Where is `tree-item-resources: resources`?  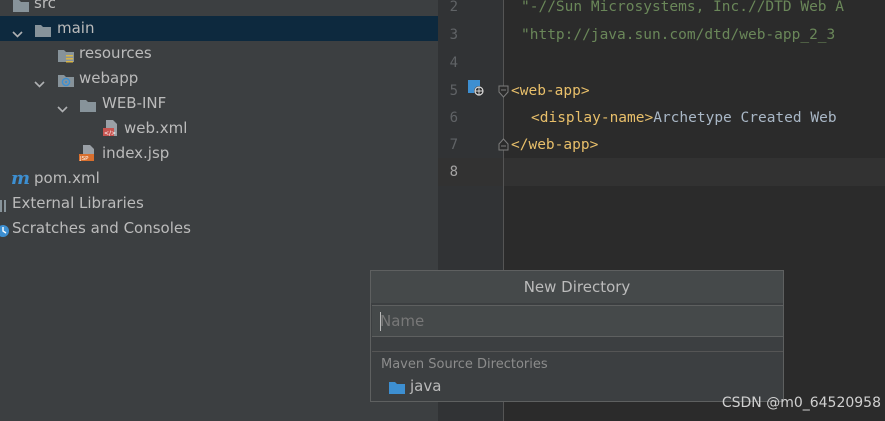
tree-item-resources: resources is located at coordinates (219, 53).